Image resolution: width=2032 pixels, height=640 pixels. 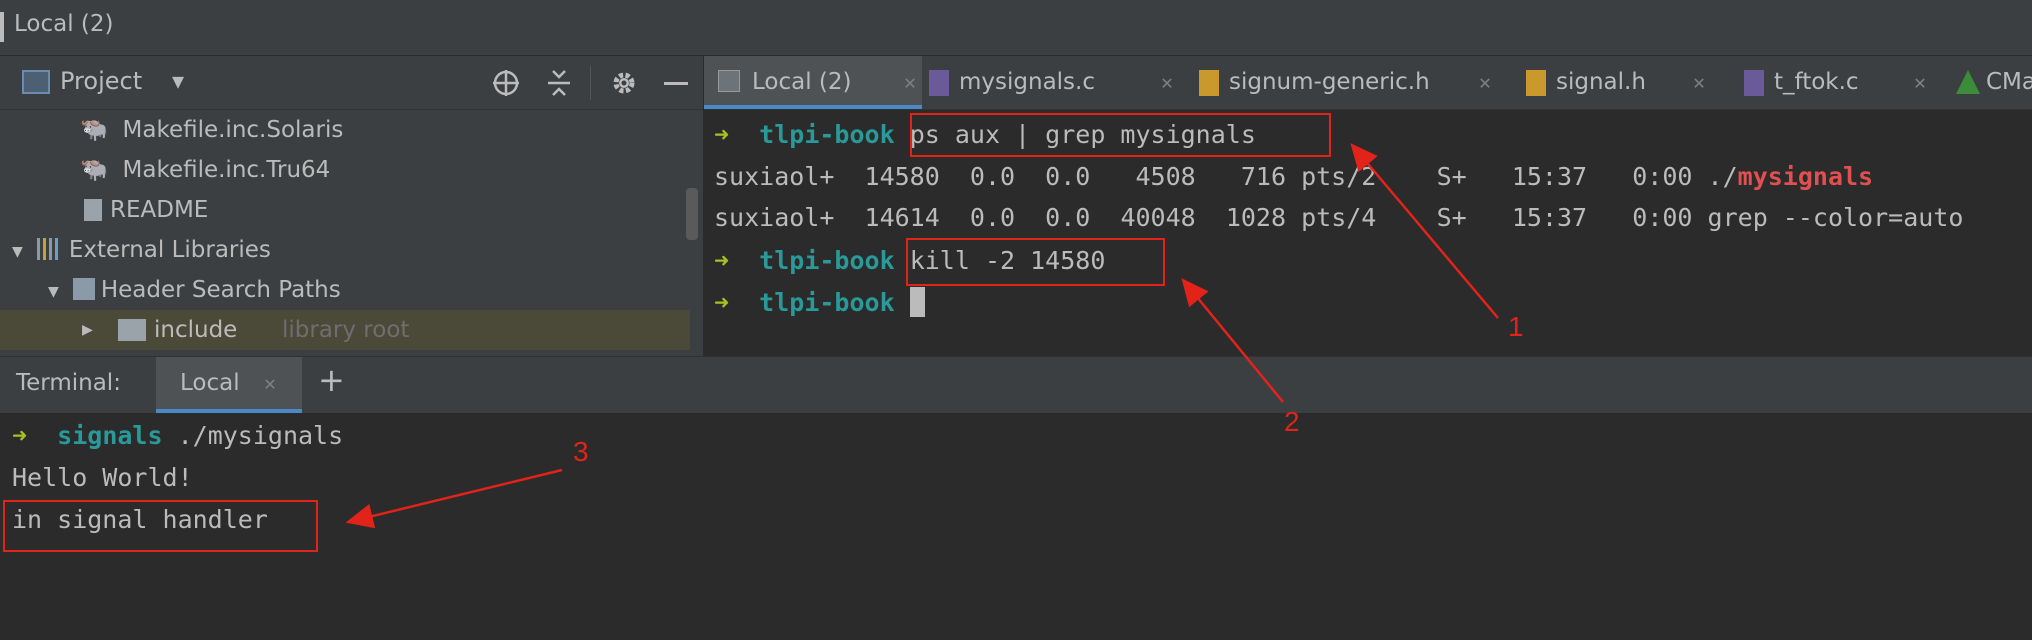 What do you see at coordinates (559, 83) in the screenshot?
I see `collapse-all-icon` at bounding box center [559, 83].